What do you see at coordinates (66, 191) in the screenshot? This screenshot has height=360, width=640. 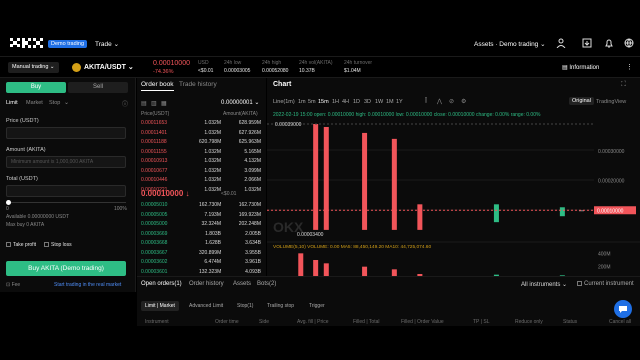 I see `total-input` at bounding box center [66, 191].